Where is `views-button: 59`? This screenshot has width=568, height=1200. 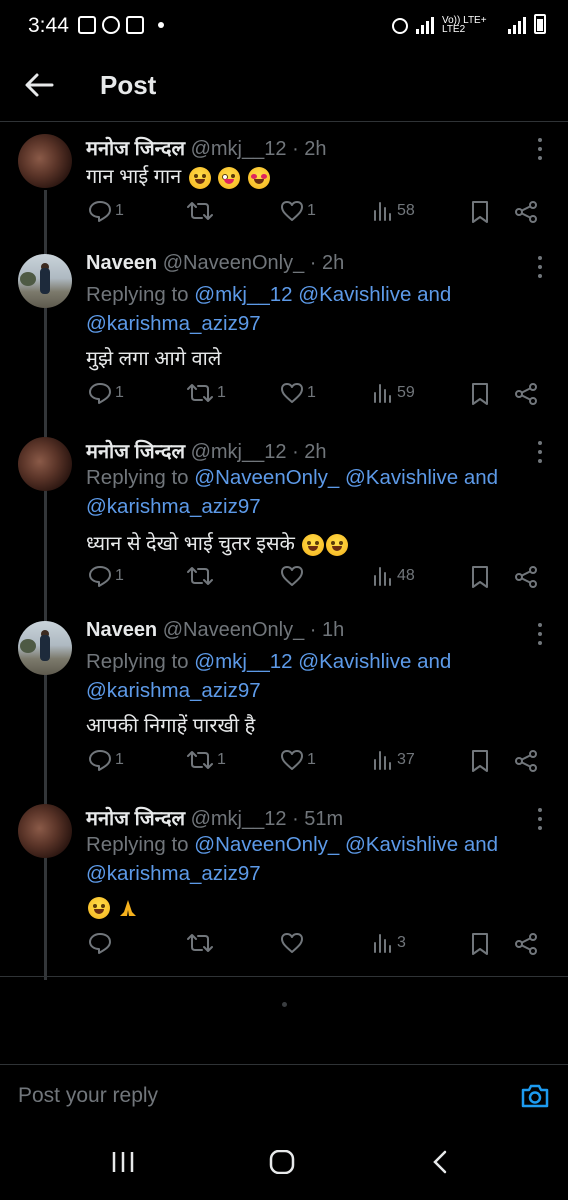
views-button: 59 is located at coordinates (393, 393).